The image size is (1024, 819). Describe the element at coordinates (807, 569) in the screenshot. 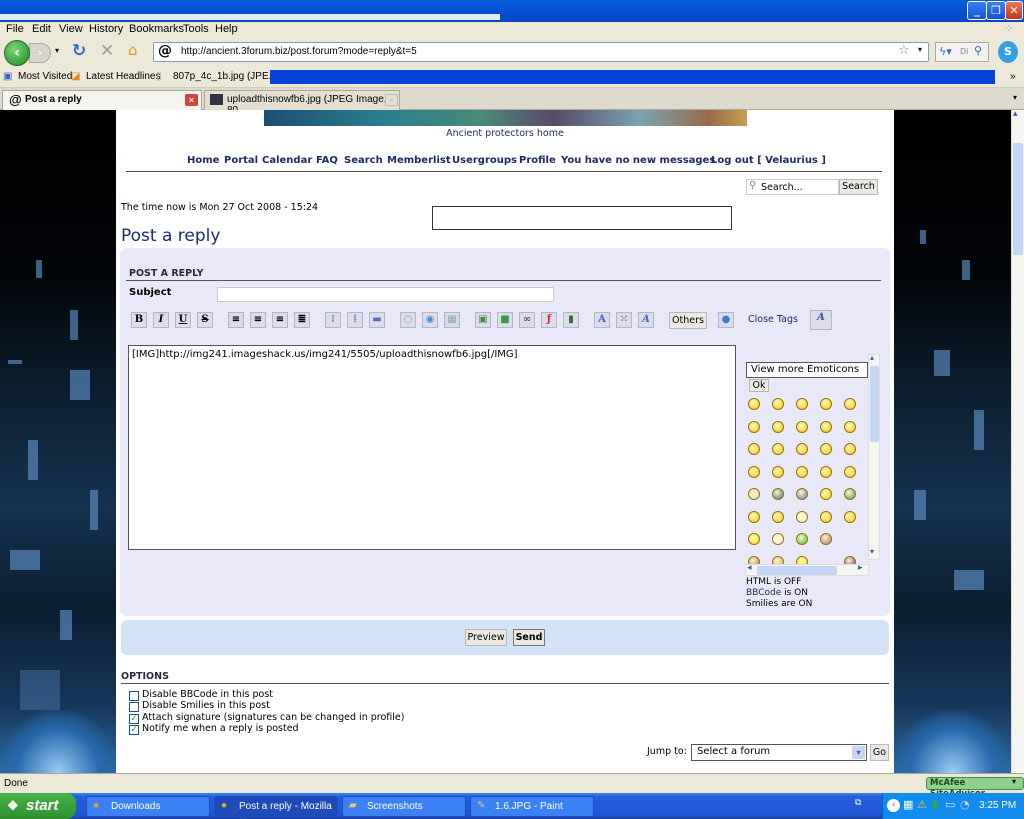

I see `emoticons-hscrollbar: ◂ ▸` at that location.